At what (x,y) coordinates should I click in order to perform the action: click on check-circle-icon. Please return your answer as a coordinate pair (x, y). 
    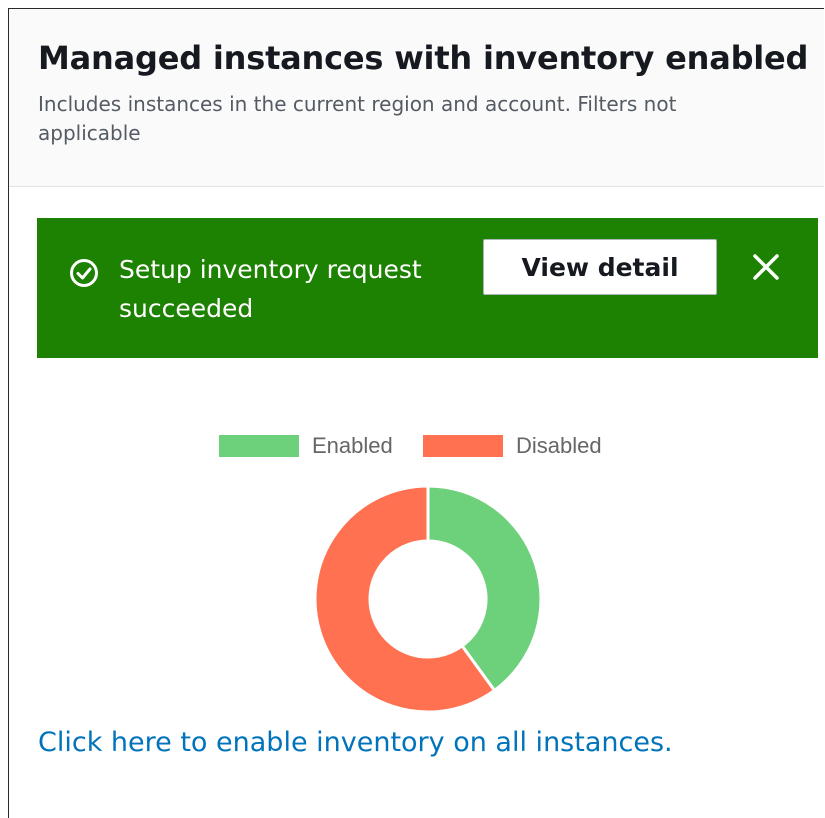
    Looking at the image, I should click on (84, 273).